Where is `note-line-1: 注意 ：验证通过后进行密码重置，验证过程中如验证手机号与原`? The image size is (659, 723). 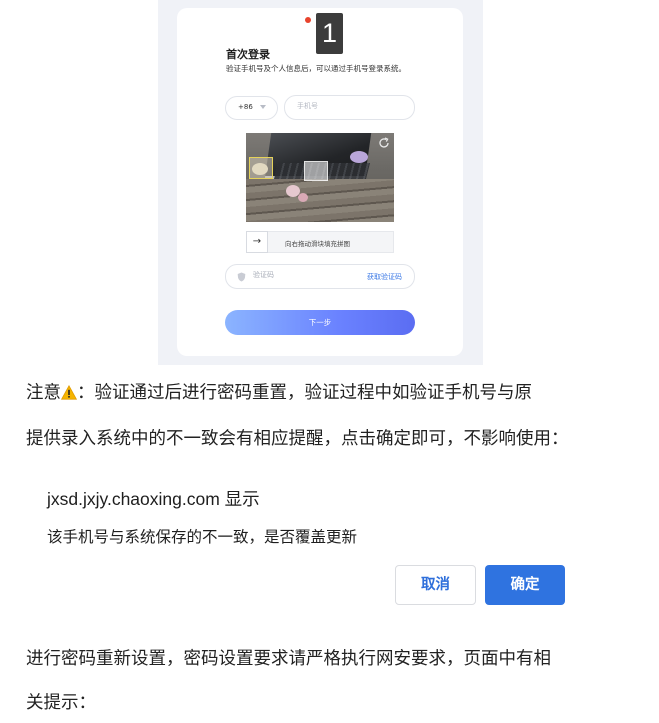
note-line-1: 注意 ：验证通过后进行密码重置，验证过程中如验证手机号与原 is located at coordinates (279, 391).